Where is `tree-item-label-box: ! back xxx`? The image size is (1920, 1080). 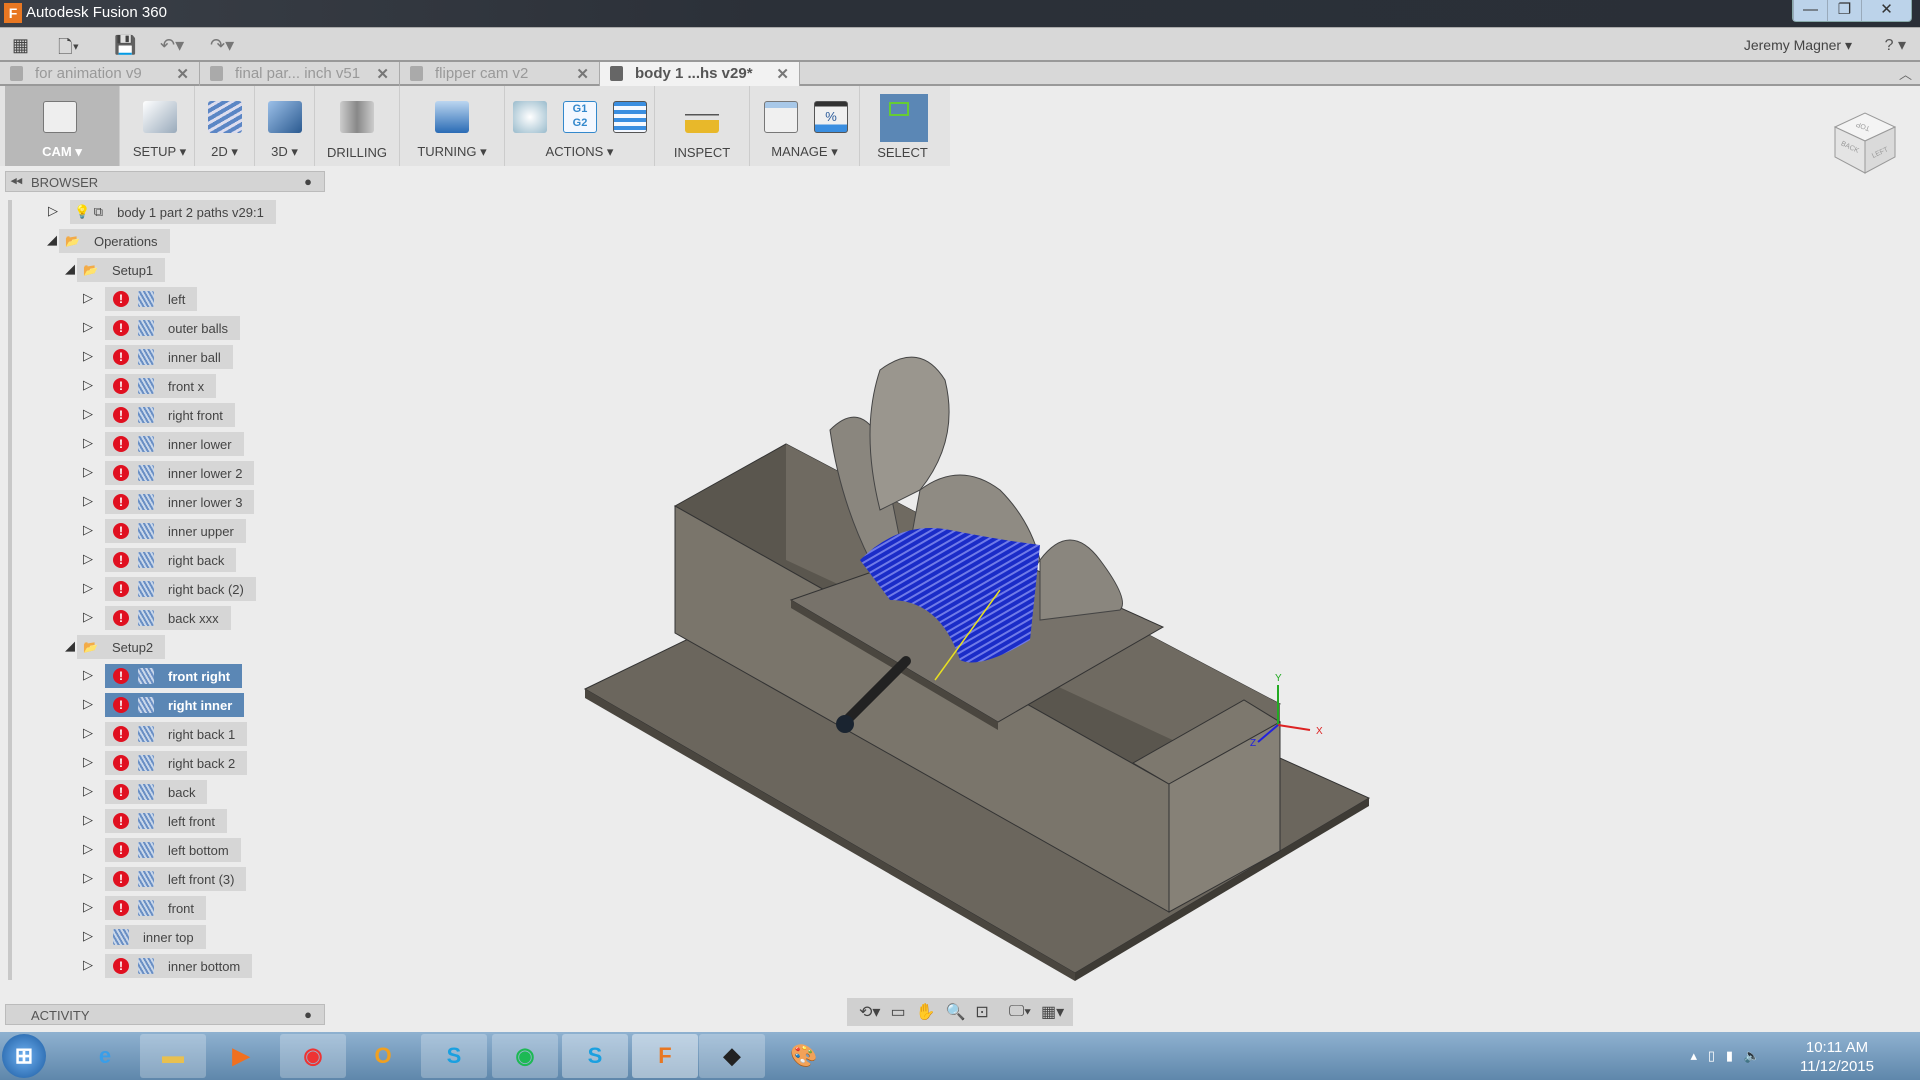
tree-item-label-box: ! back xxx is located at coordinates (168, 618).